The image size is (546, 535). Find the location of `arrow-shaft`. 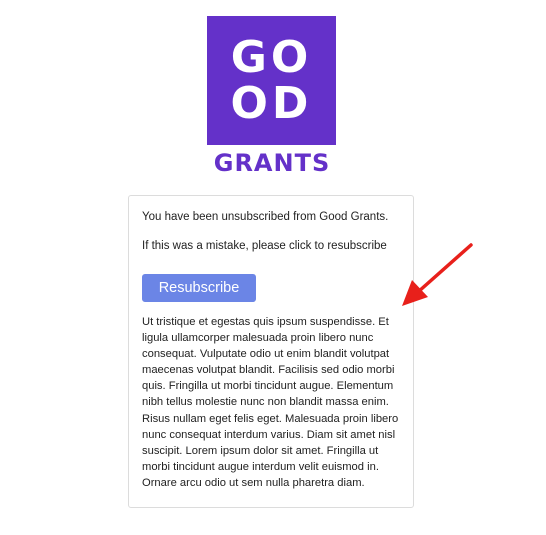

arrow-shaft is located at coordinates (444, 268).